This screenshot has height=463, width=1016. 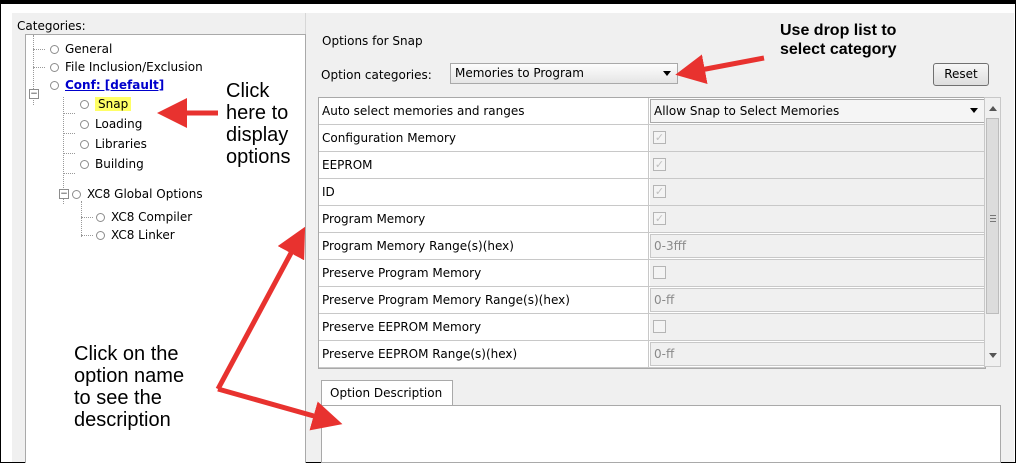 What do you see at coordinates (720, 69) in the screenshot?
I see `arrow-to-dropdown` at bounding box center [720, 69].